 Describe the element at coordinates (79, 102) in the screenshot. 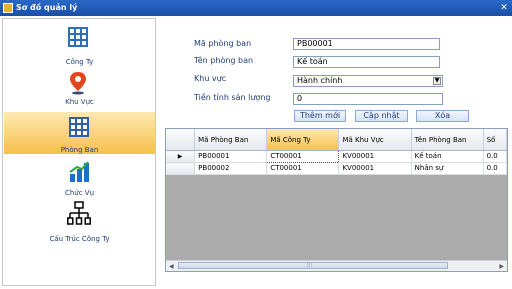

I see `sidebar-item-label: Khu Vực` at that location.